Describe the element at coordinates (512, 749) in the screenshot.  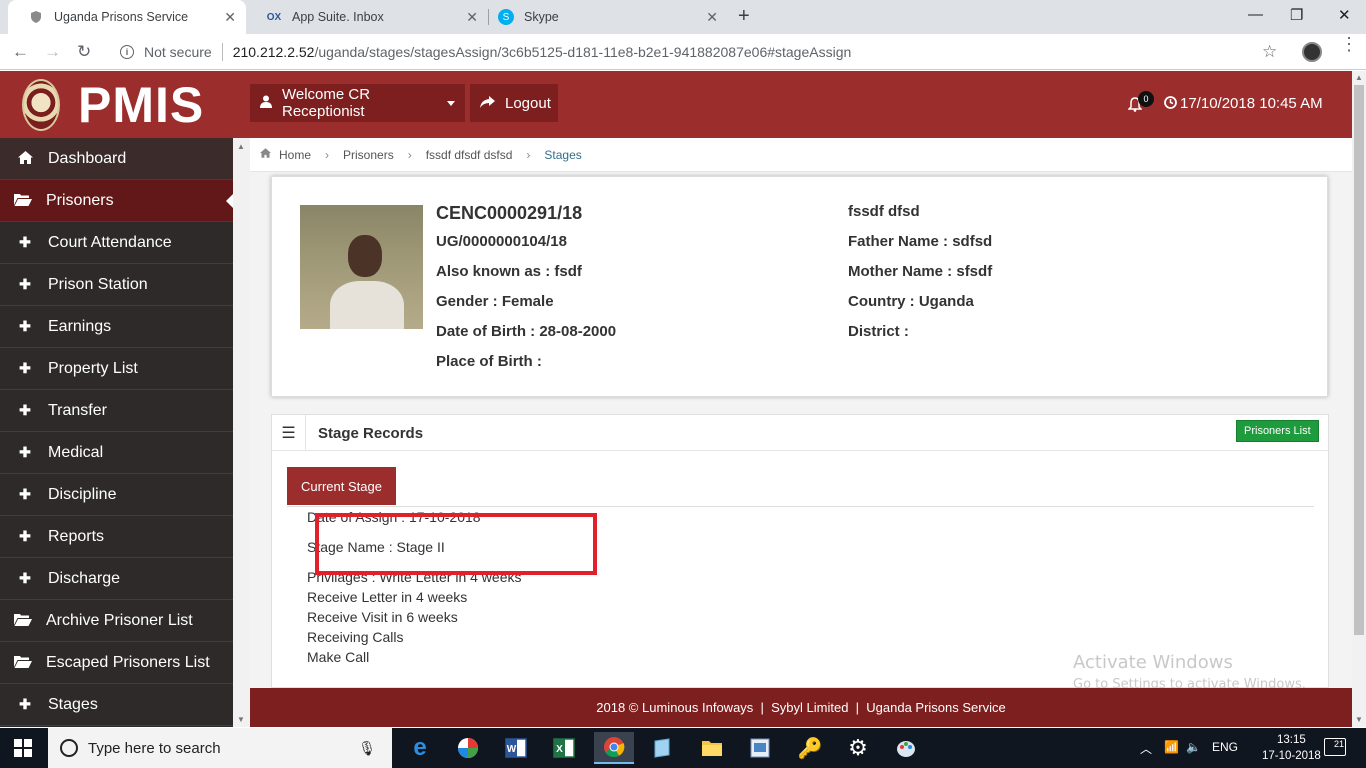
I see `svg-text: W` at that location.